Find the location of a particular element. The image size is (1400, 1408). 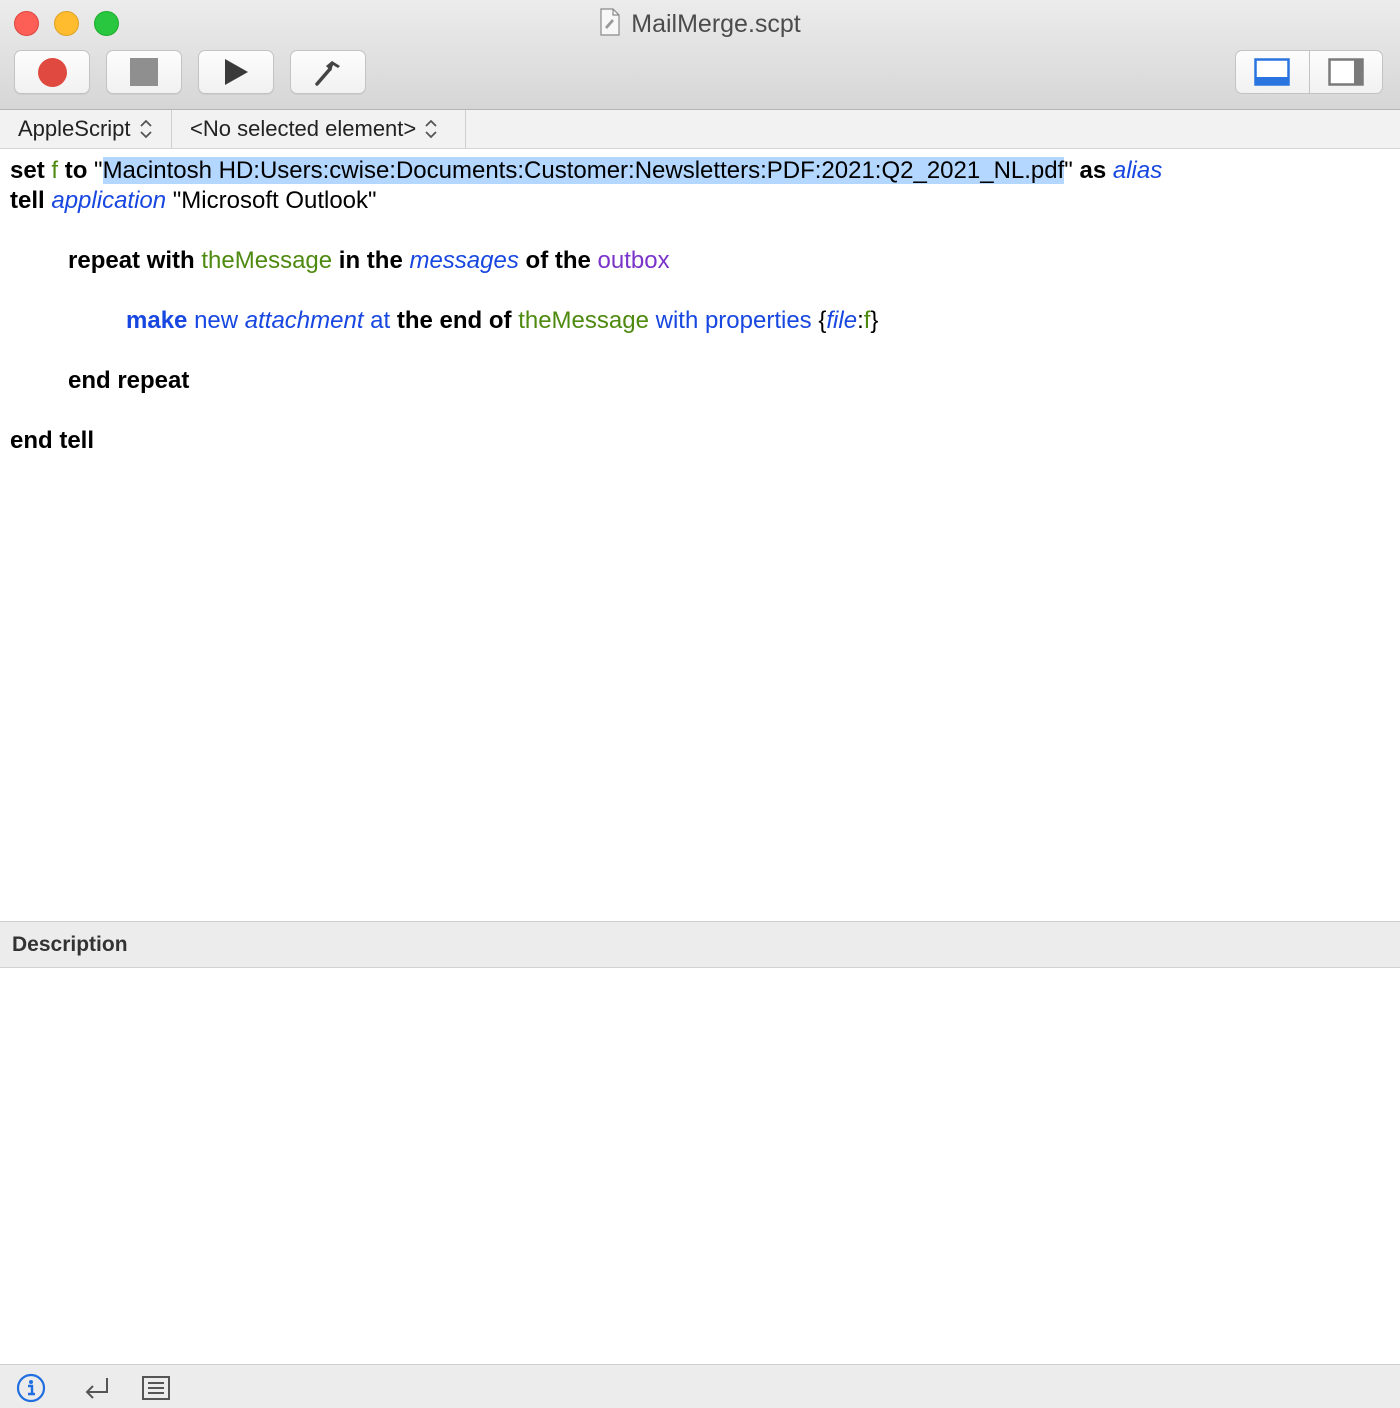

navigation-bar: AppleScript <No selected element> is located at coordinates (700, 129).